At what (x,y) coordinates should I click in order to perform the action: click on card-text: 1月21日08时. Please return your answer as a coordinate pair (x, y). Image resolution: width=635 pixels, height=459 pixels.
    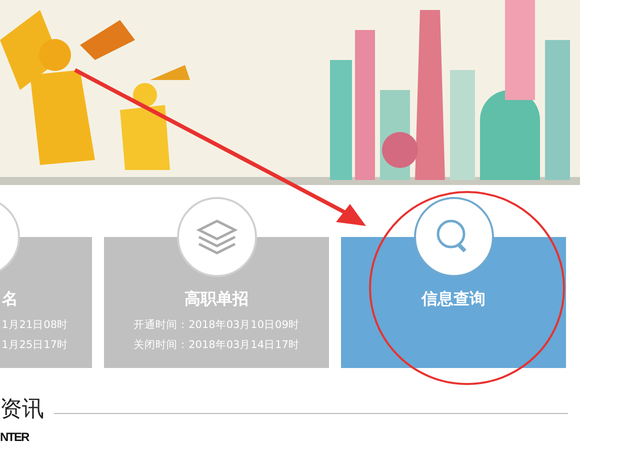
    Looking at the image, I should click on (35, 325).